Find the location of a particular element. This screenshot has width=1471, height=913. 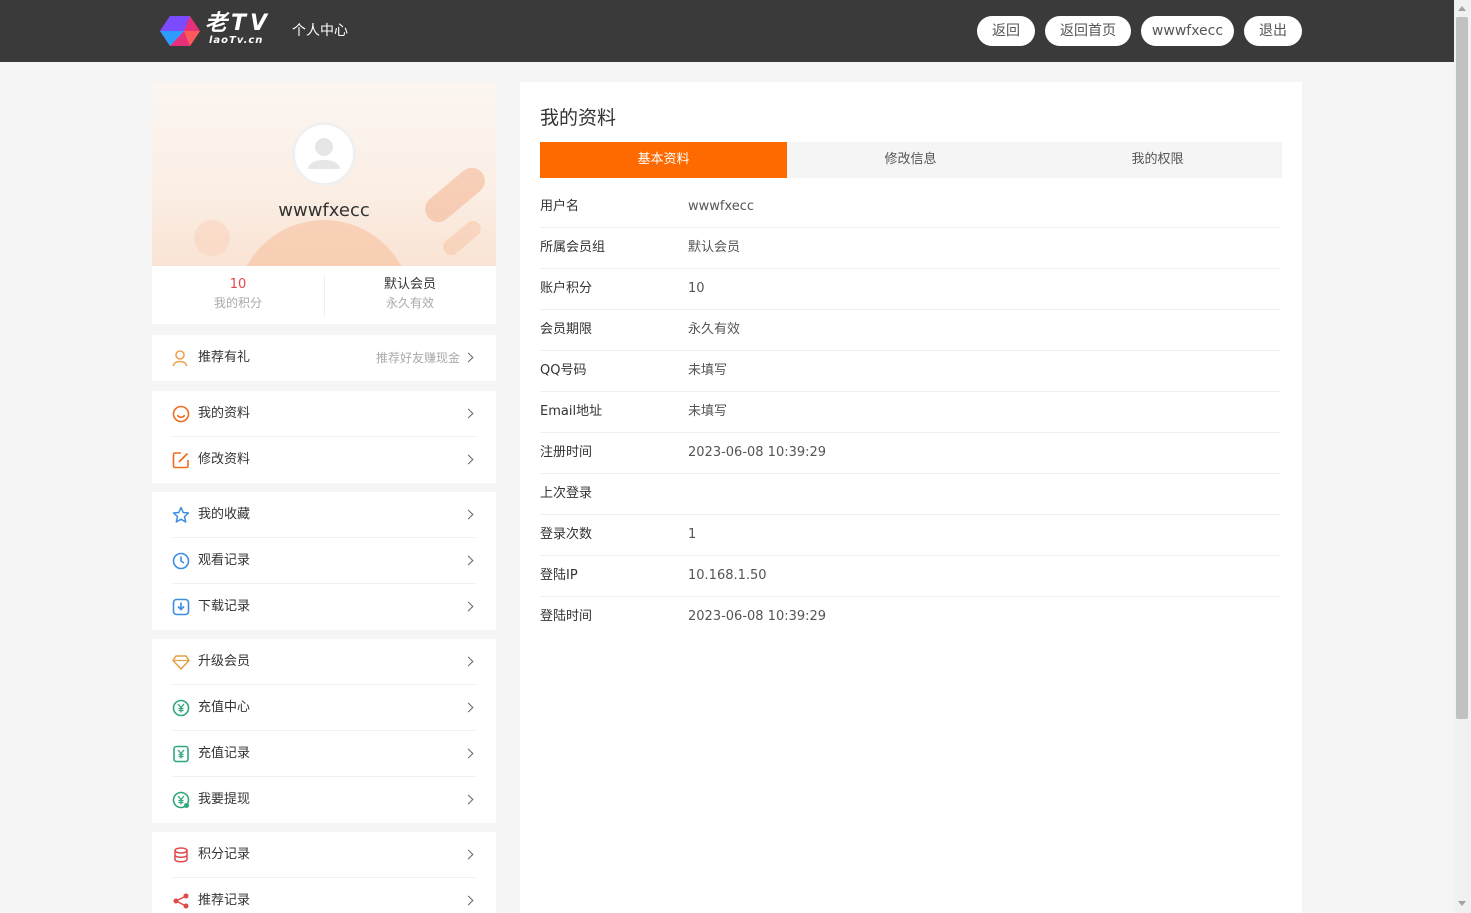

info-key: Email地址 is located at coordinates (571, 411).